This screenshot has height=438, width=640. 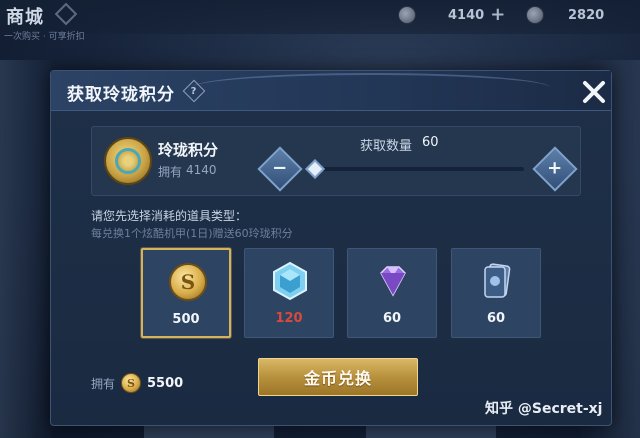 What do you see at coordinates (103, 383) in the screenshot?
I see `owned-gold-label: 拥有` at bounding box center [103, 383].